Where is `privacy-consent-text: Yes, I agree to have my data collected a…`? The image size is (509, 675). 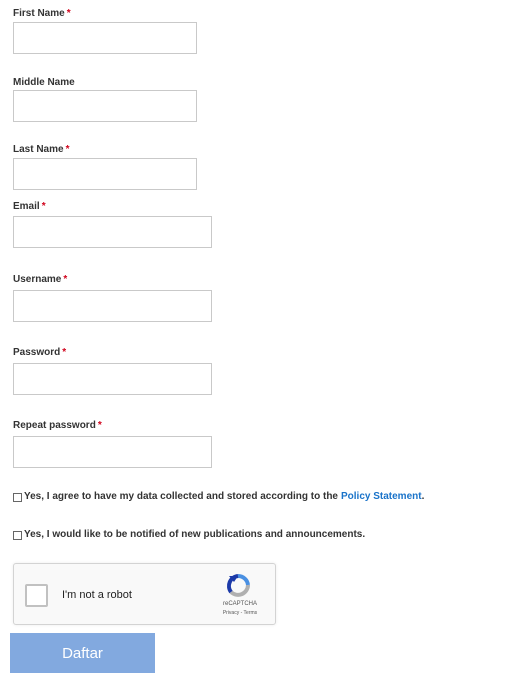
privacy-consent-text: Yes, I agree to have my data collected a… is located at coordinates (181, 496).